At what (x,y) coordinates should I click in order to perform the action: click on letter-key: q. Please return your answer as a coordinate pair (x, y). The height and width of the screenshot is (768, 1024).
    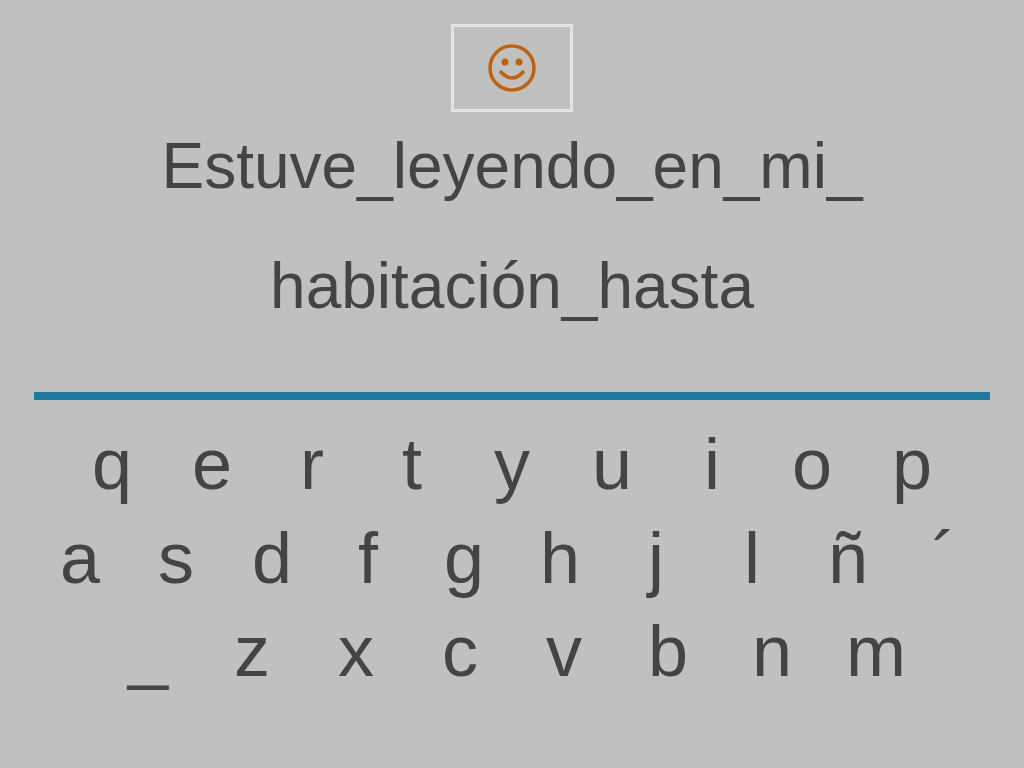
    Looking at the image, I should click on (112, 465).